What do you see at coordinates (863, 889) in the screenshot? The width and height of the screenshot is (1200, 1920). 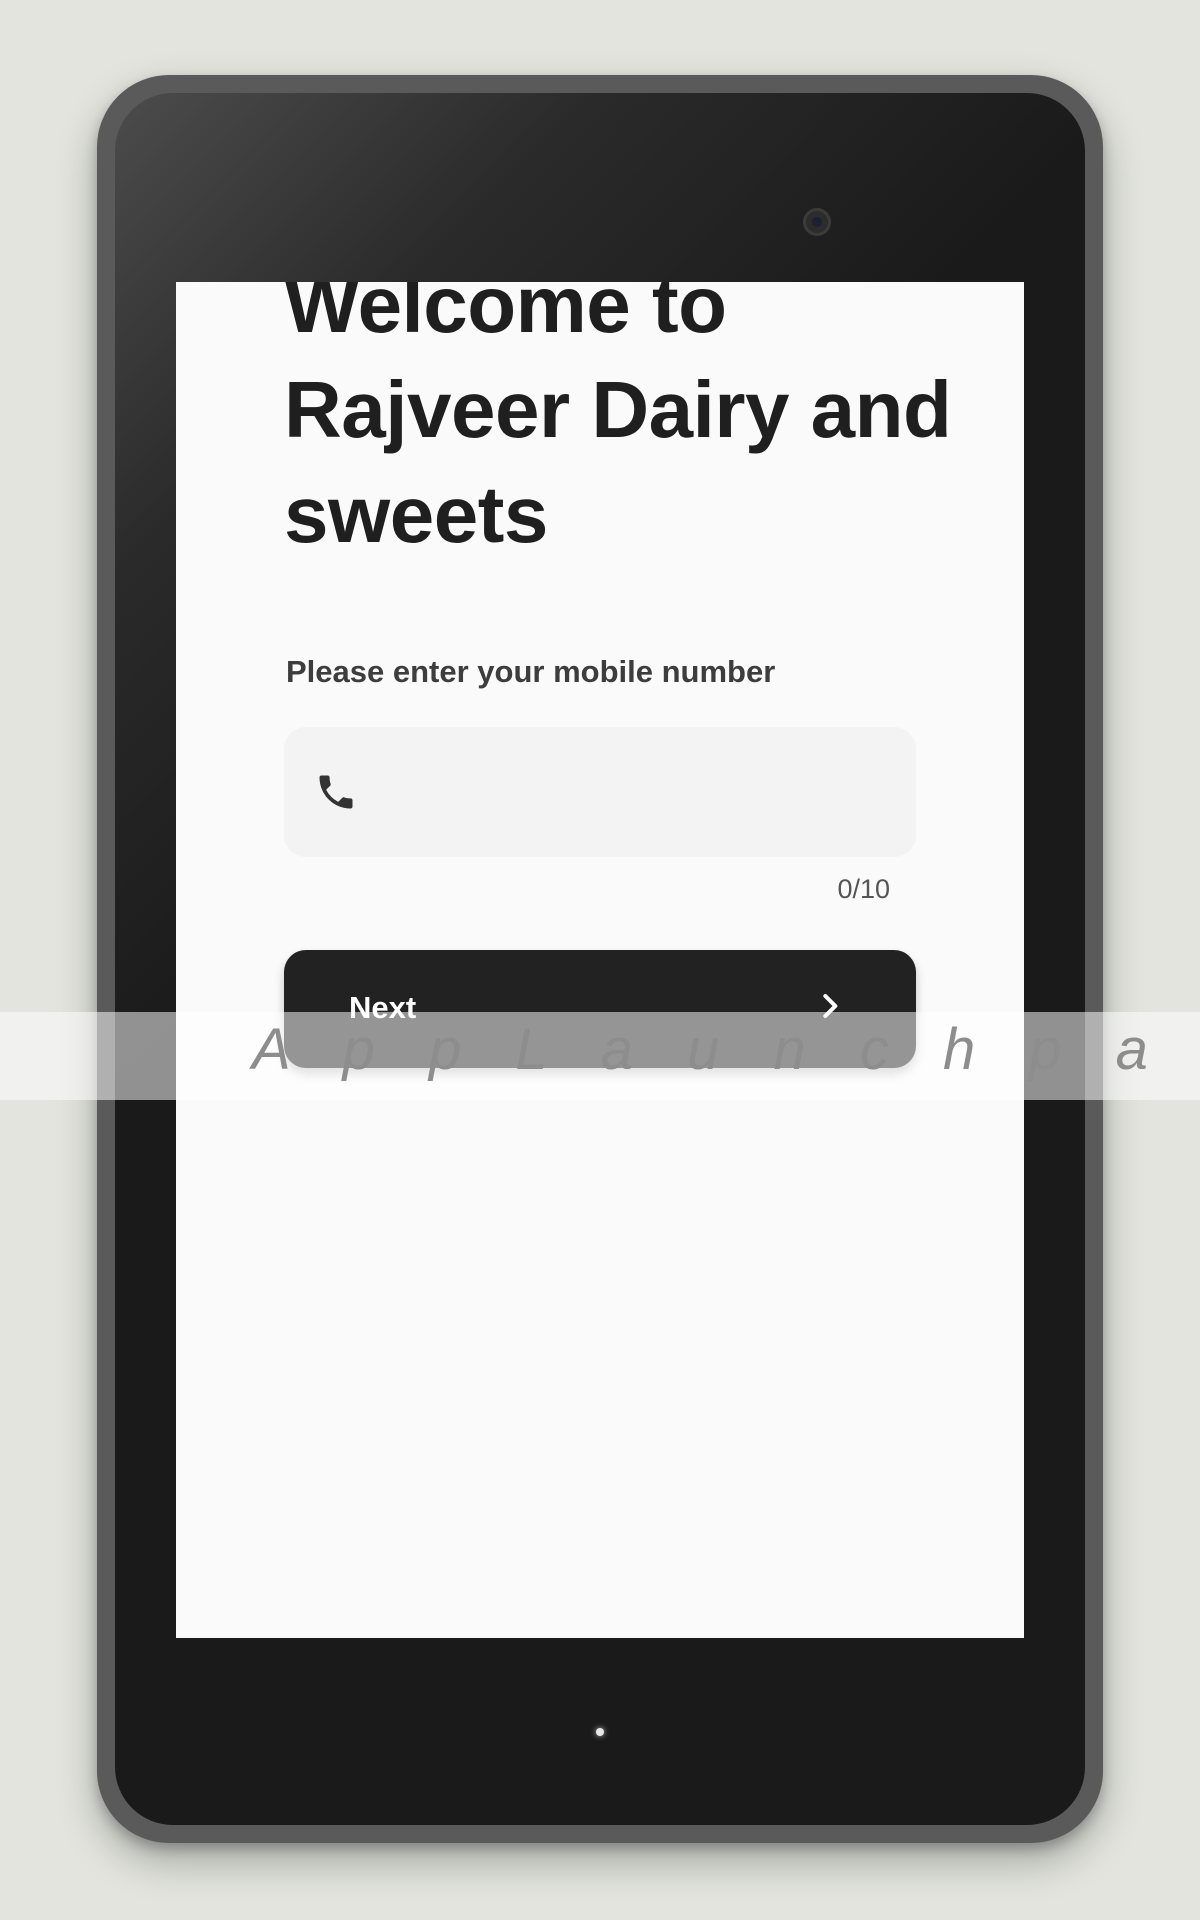 I see `character-counter: 0/10` at bounding box center [863, 889].